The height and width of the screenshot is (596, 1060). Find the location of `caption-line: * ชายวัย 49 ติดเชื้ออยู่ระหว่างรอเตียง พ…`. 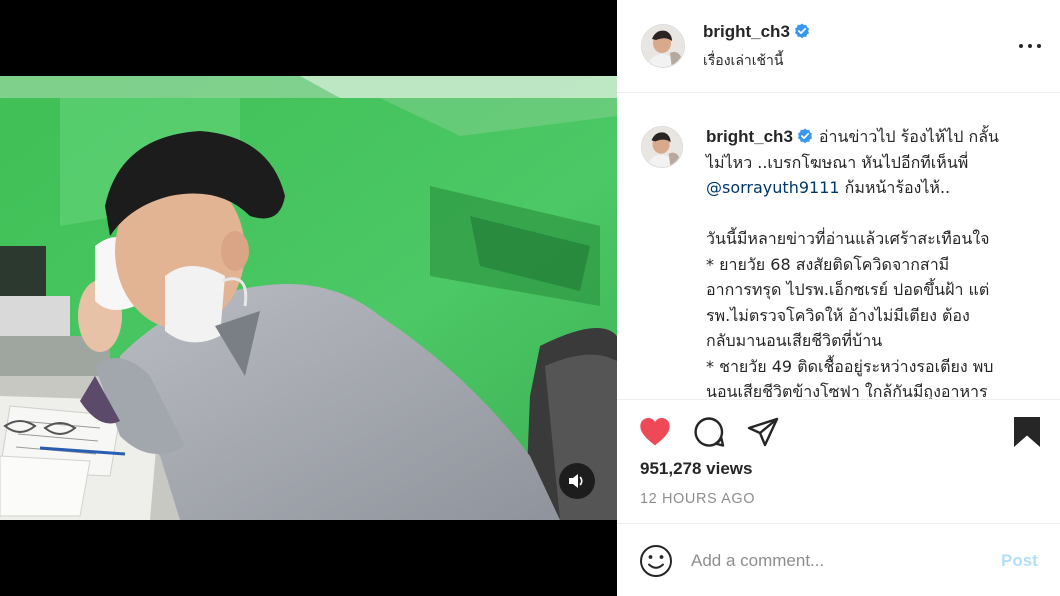

caption-line: * ชายวัย 49 ติดเชื้ออยู่ระหว่างรอเตียง พ… is located at coordinates (850, 366).